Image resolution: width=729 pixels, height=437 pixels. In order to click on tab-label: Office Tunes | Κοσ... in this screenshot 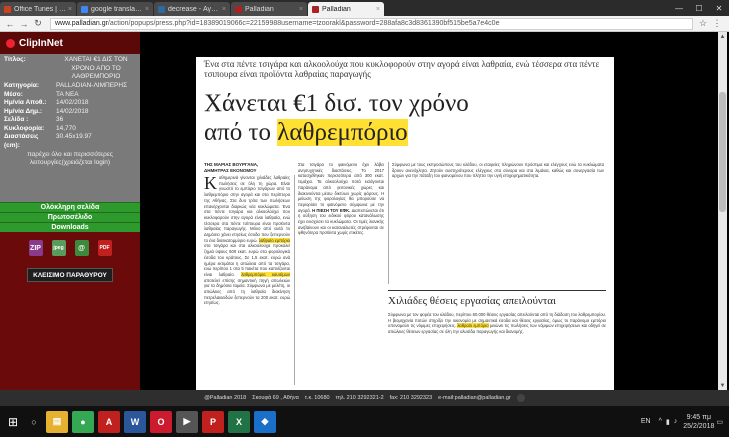, I will do `click(40, 9)`.